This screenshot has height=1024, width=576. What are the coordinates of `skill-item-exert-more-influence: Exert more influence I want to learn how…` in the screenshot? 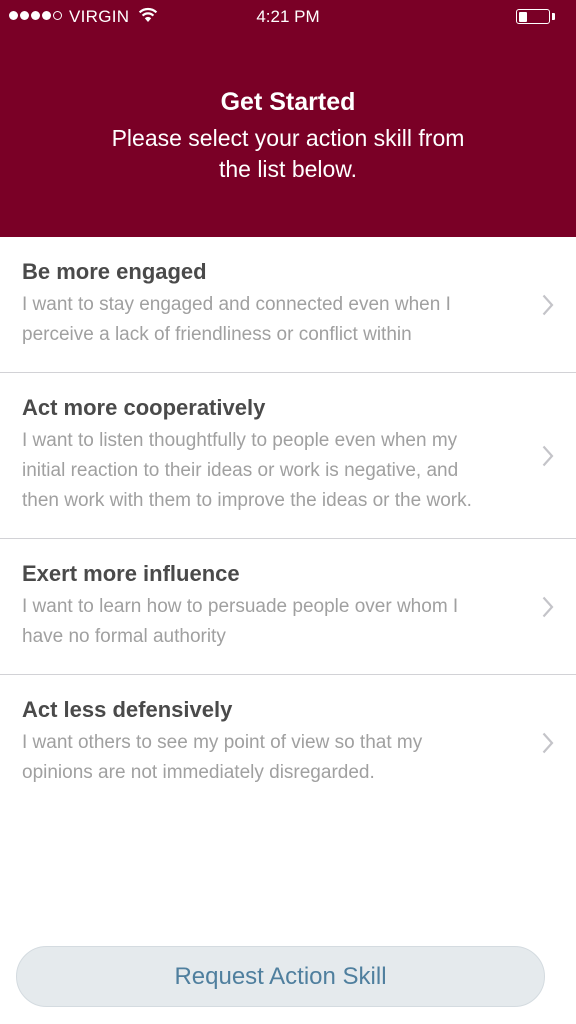 It's located at (288, 607).